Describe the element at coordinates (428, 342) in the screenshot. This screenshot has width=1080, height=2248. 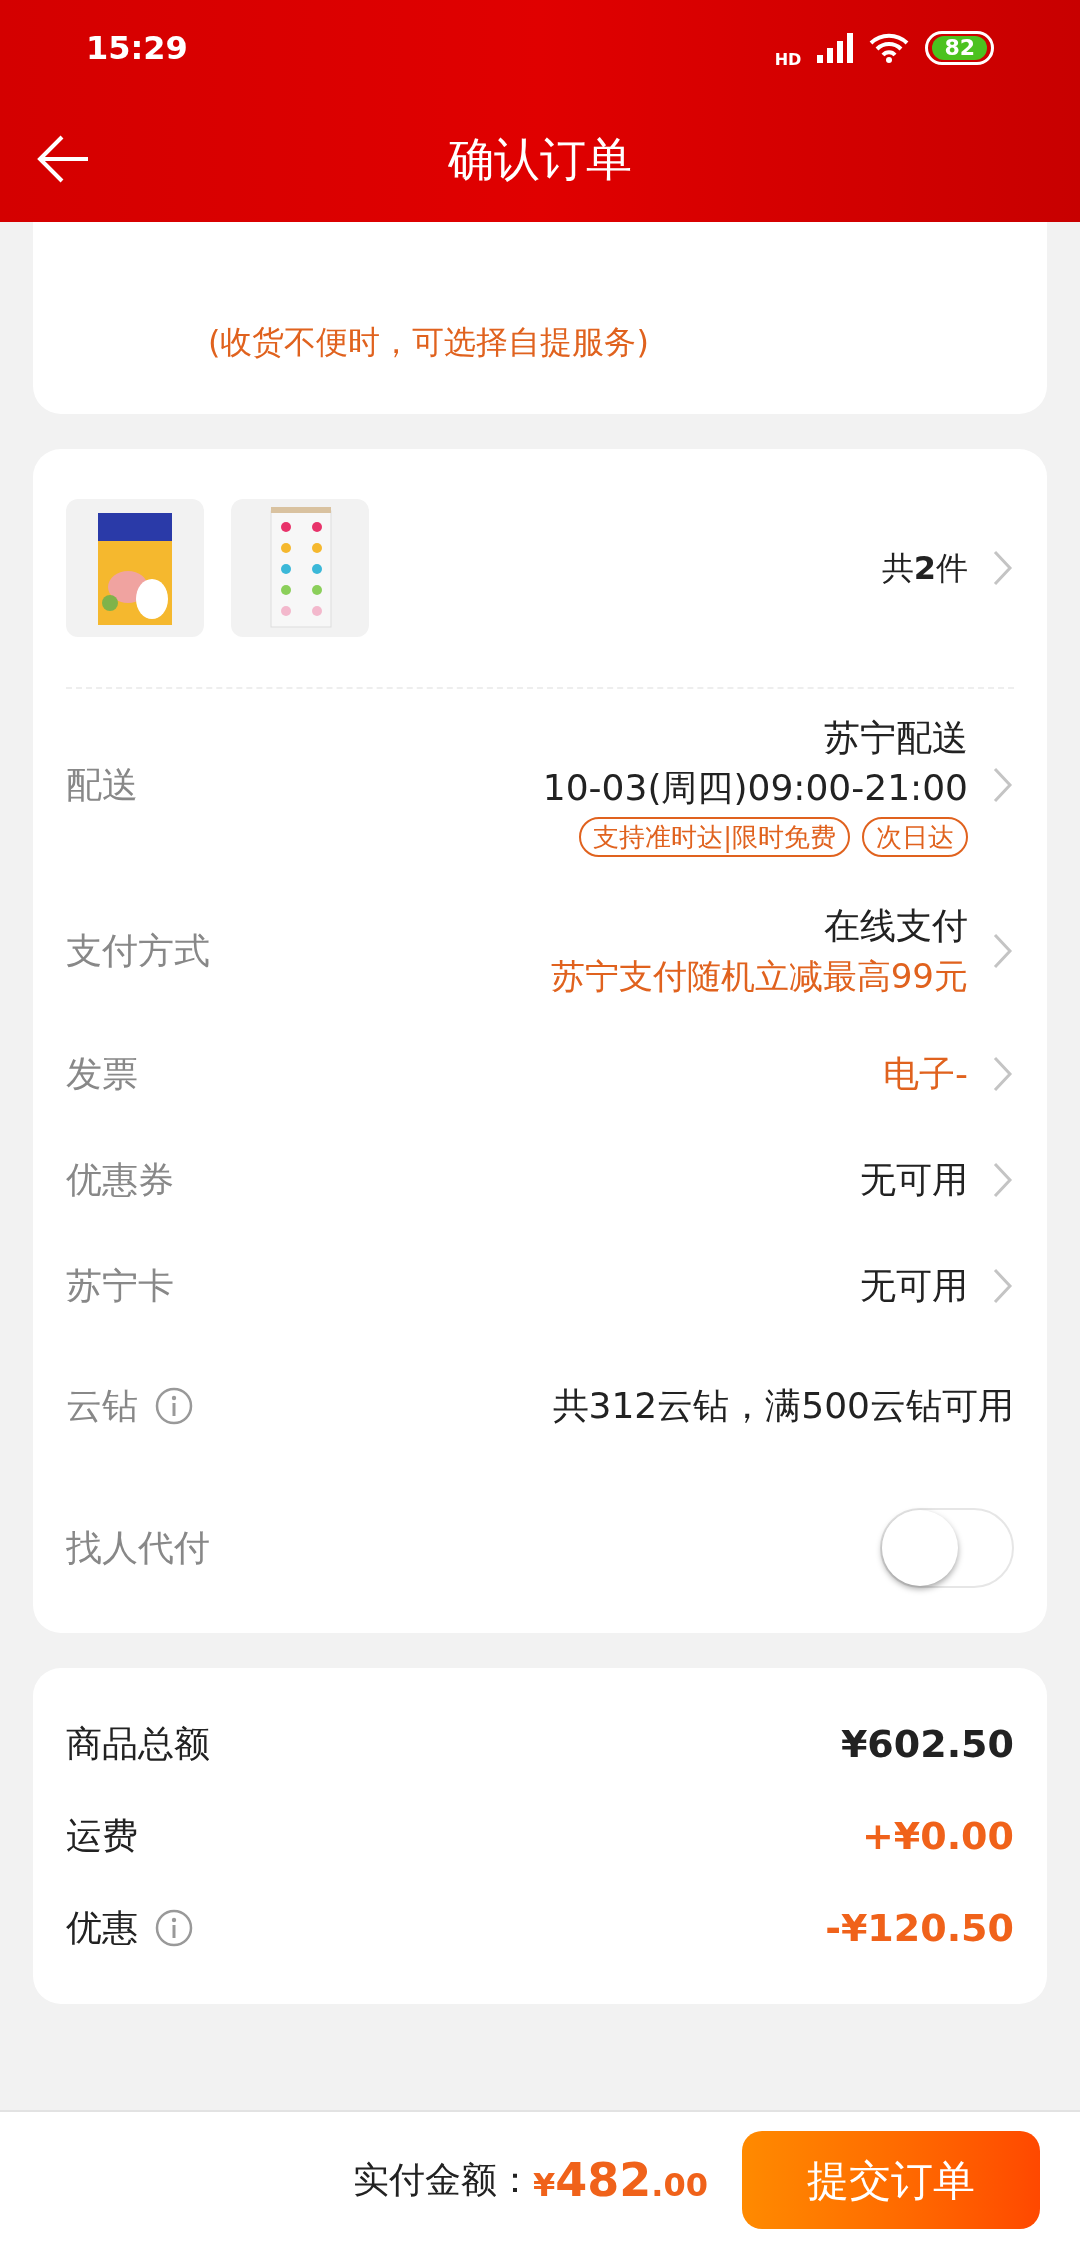
I see `address-note: (收货不便时，可选择自提服务)` at that location.